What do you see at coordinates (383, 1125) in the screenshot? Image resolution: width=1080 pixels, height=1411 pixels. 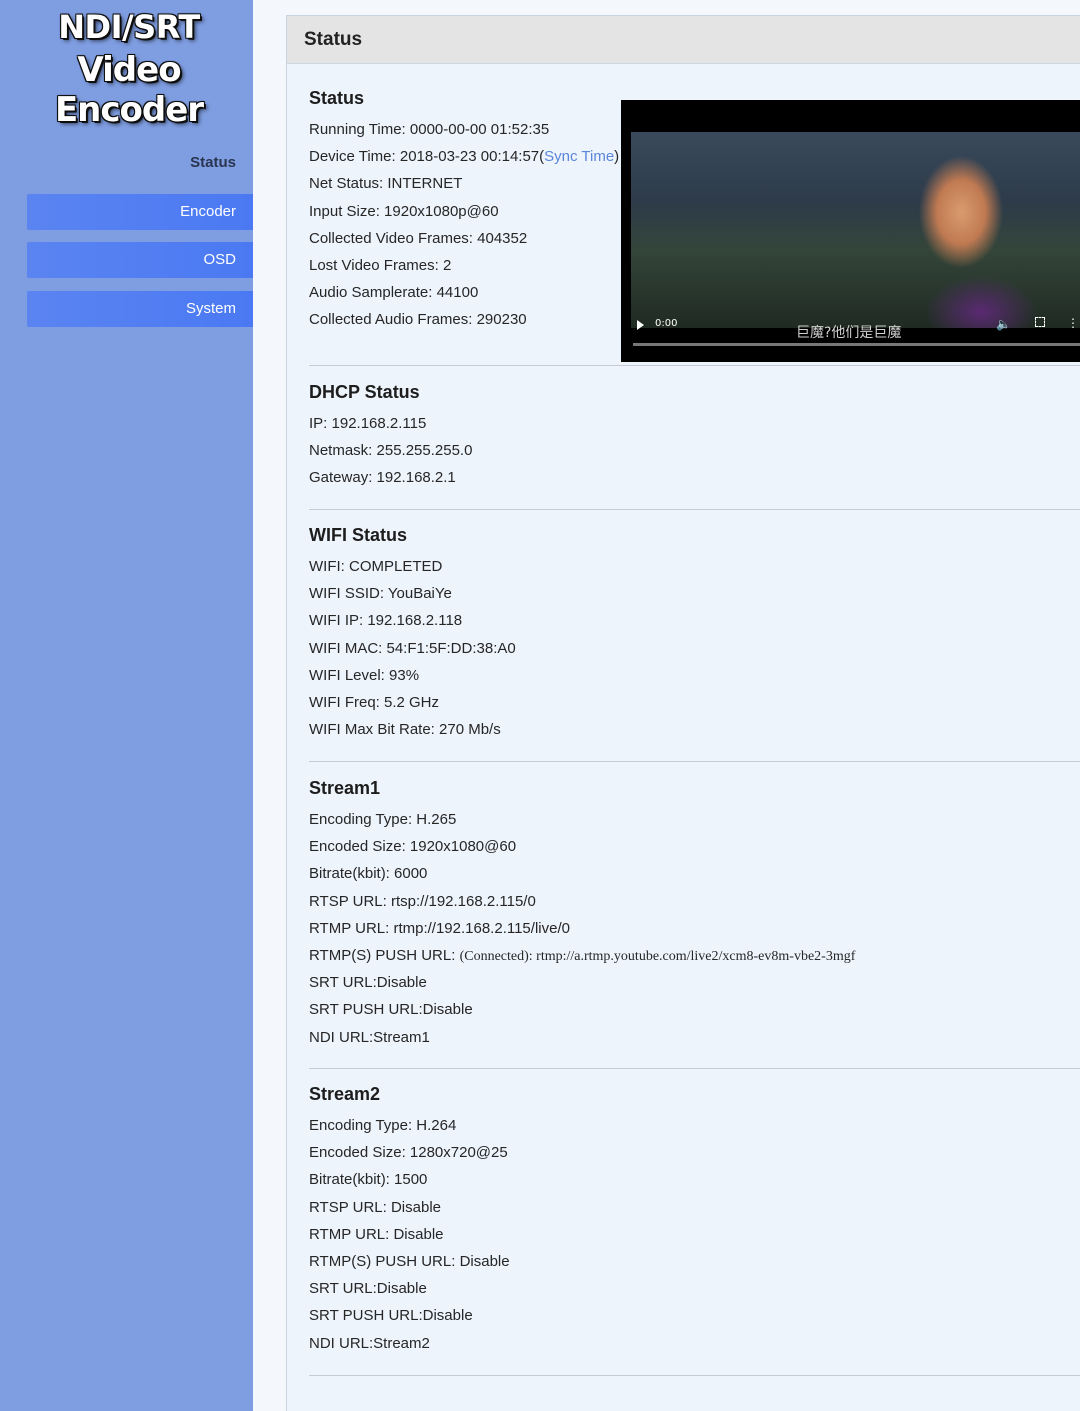 I see `stream2-encoding: Encoding Type: H.264` at bounding box center [383, 1125].